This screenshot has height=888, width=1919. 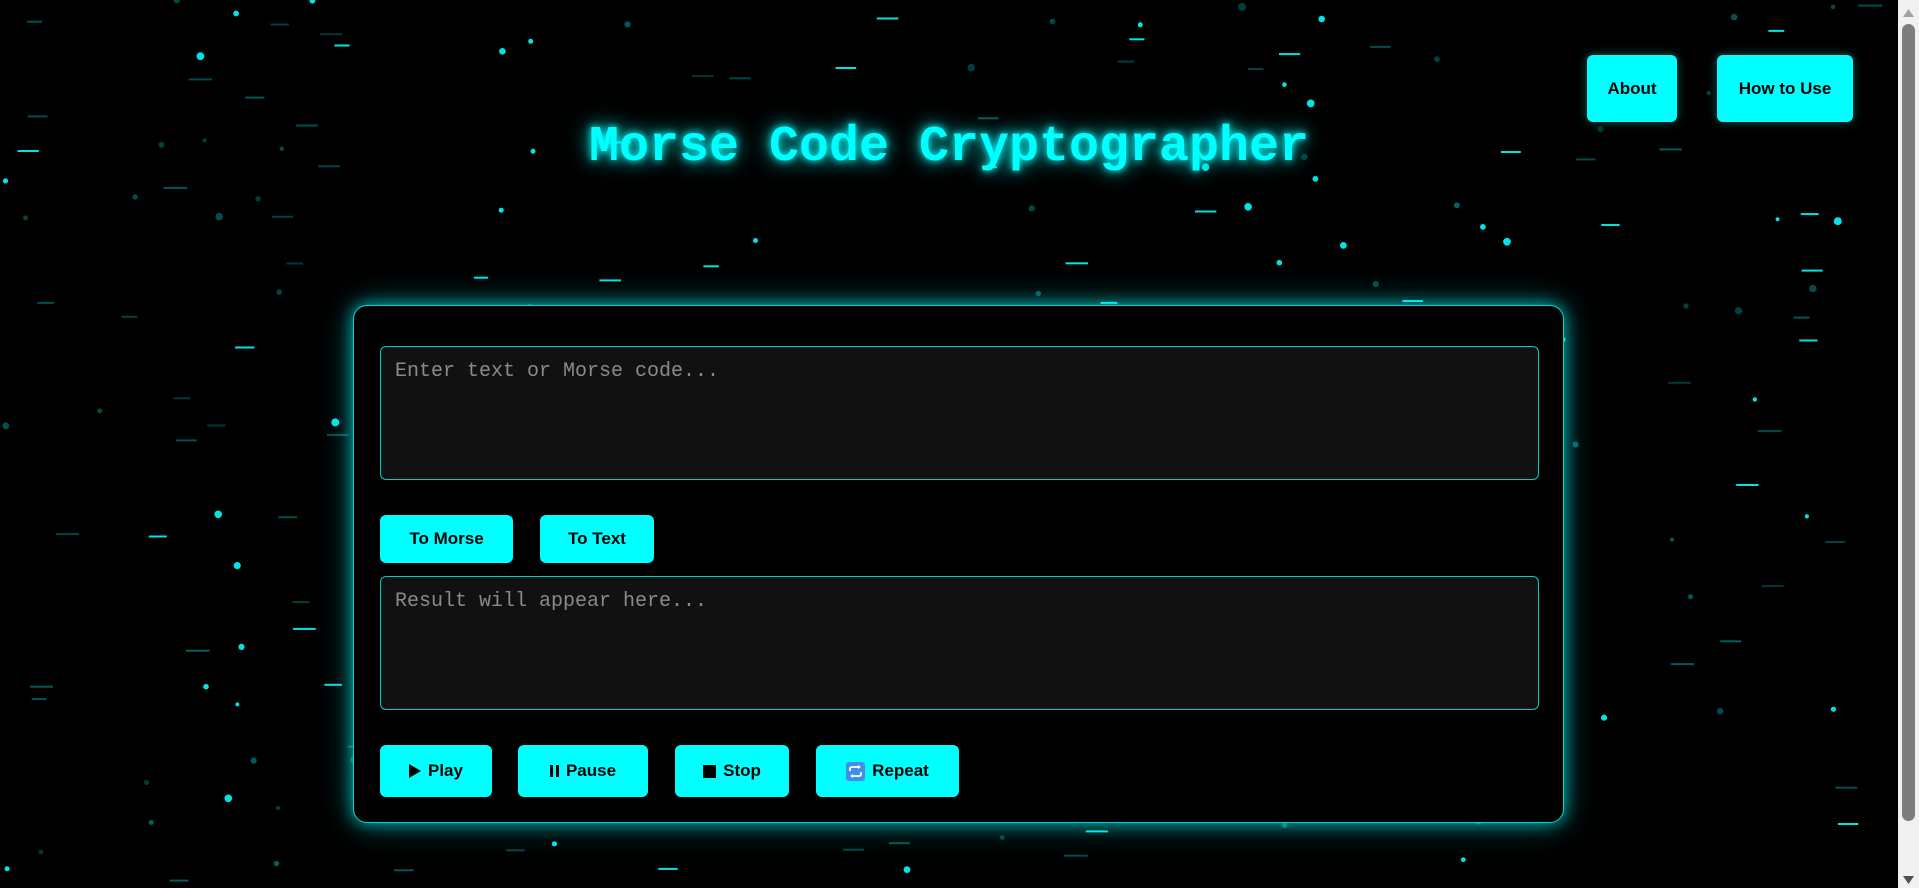 What do you see at coordinates (436, 771) in the screenshot?
I see `play-button: Play` at bounding box center [436, 771].